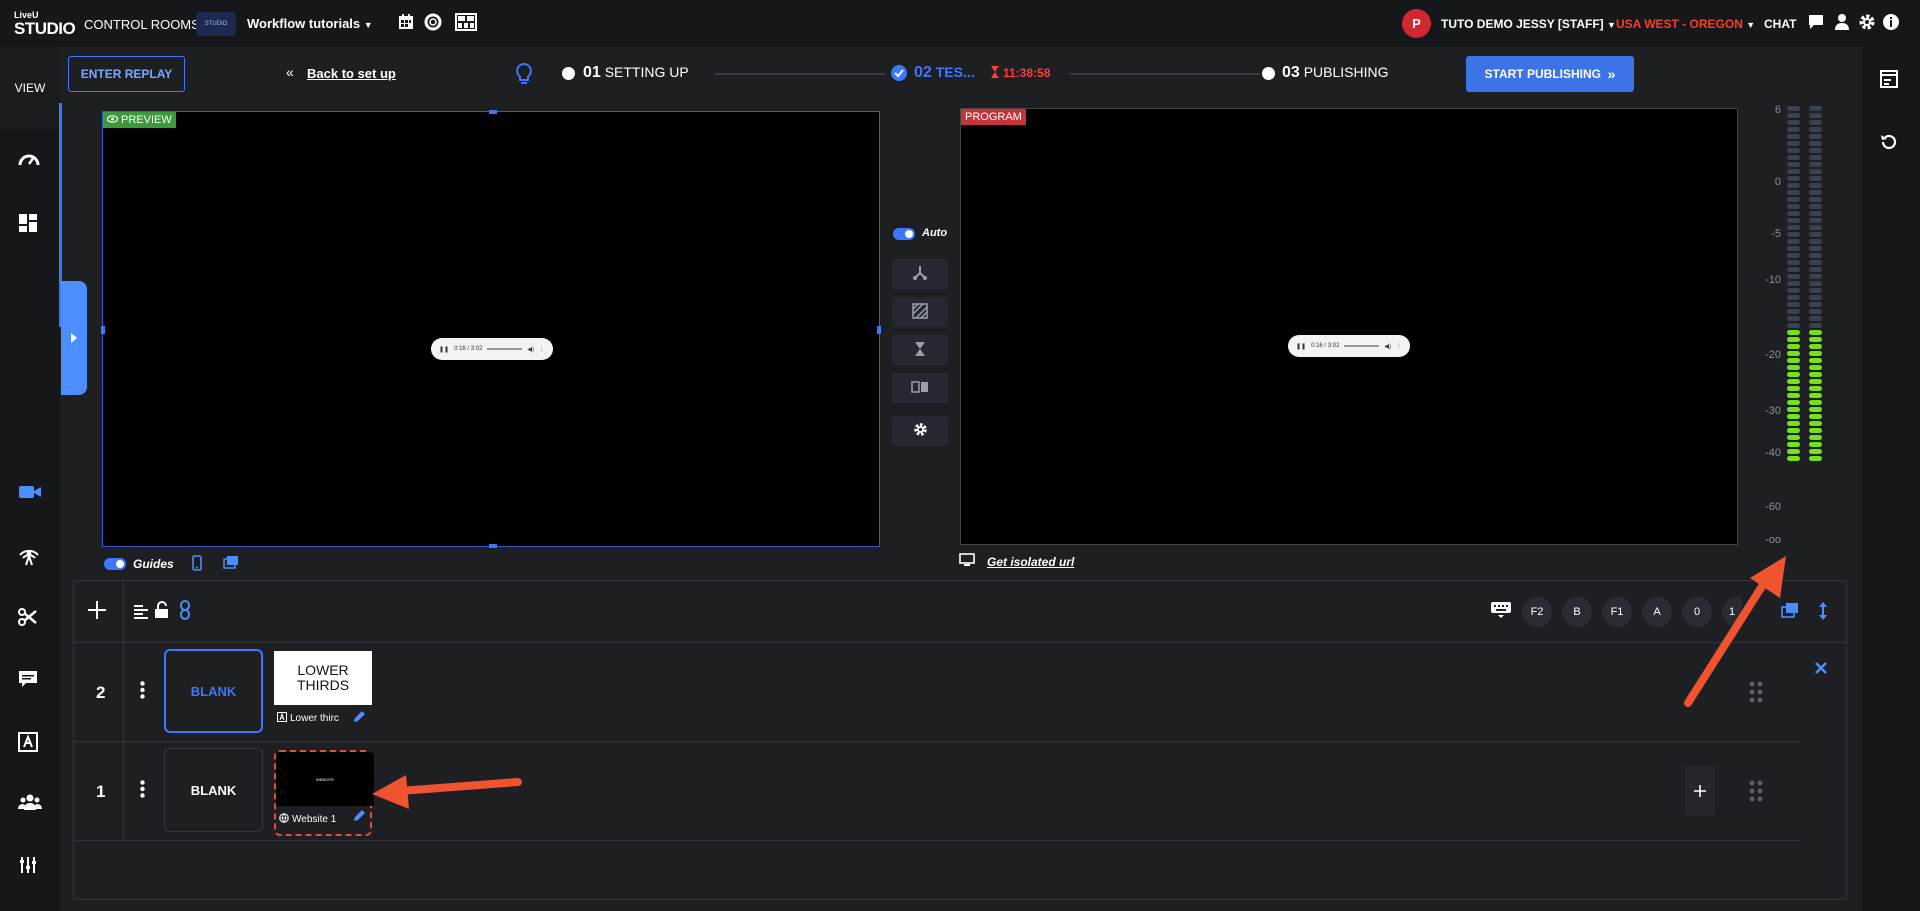 The image size is (1920, 911). I want to click on calendar-icon, so click(407, 23).